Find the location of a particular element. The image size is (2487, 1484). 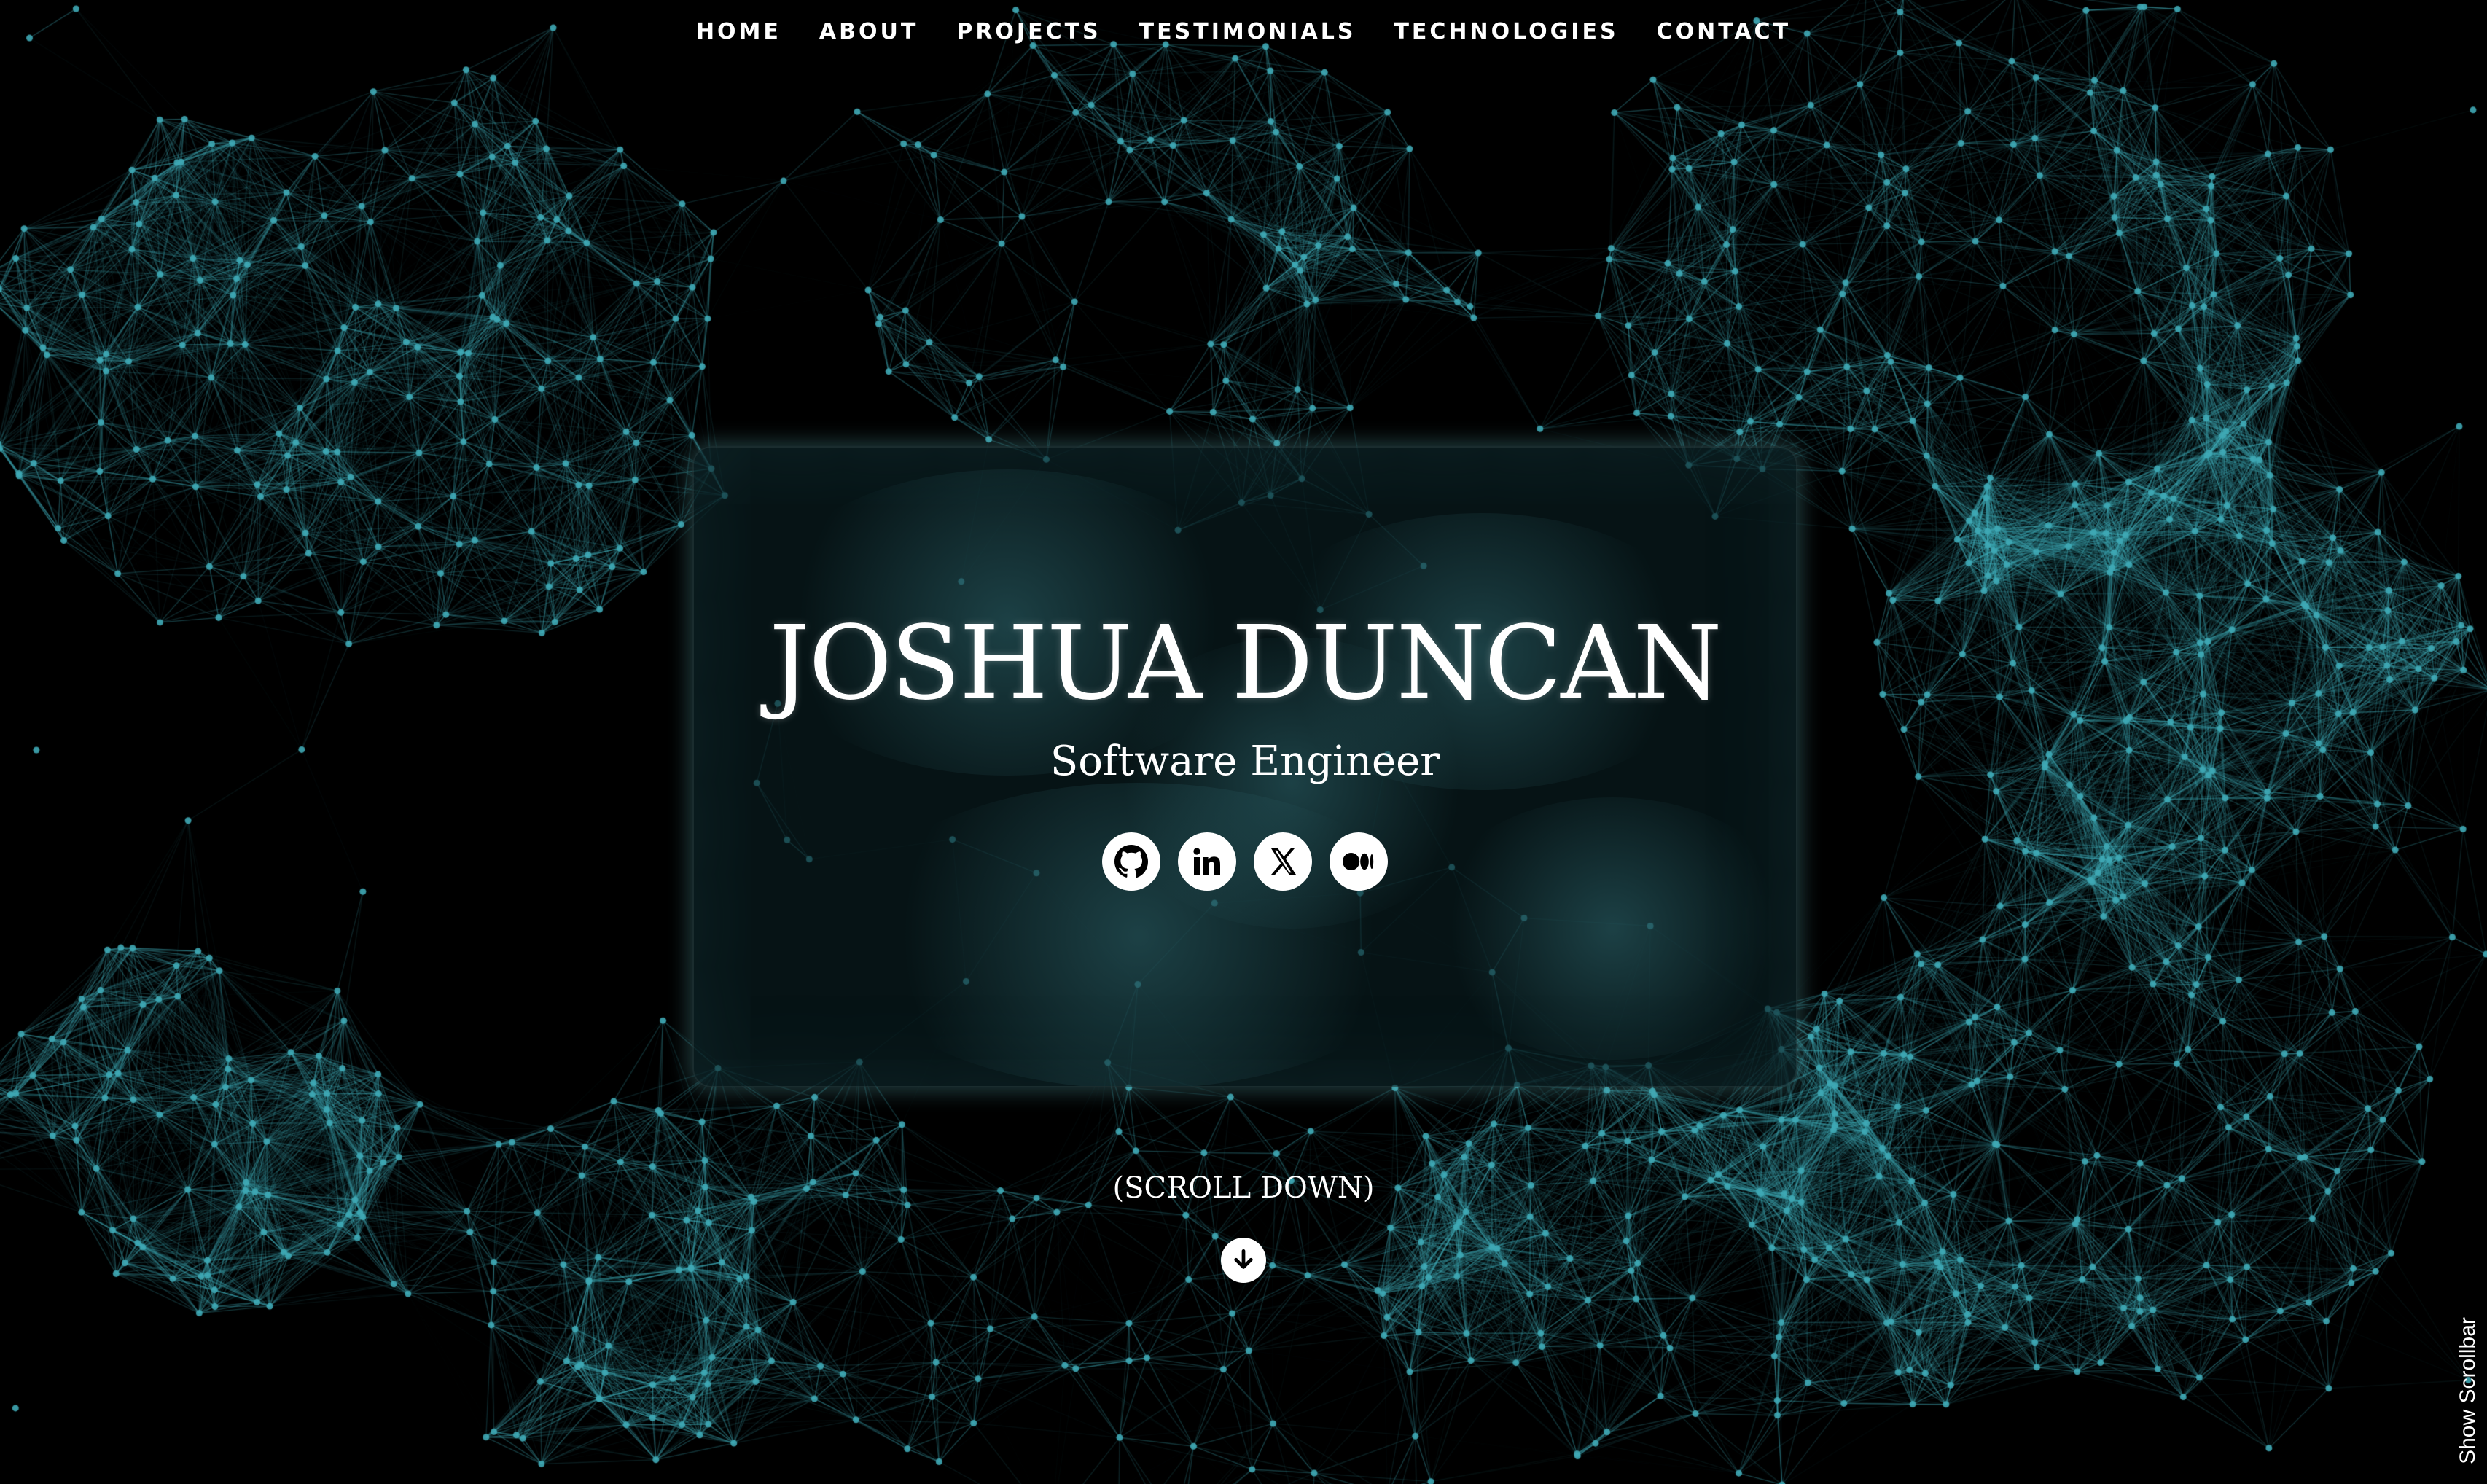

nav-testimonials: TESTIMONIALS is located at coordinates (1247, 32).